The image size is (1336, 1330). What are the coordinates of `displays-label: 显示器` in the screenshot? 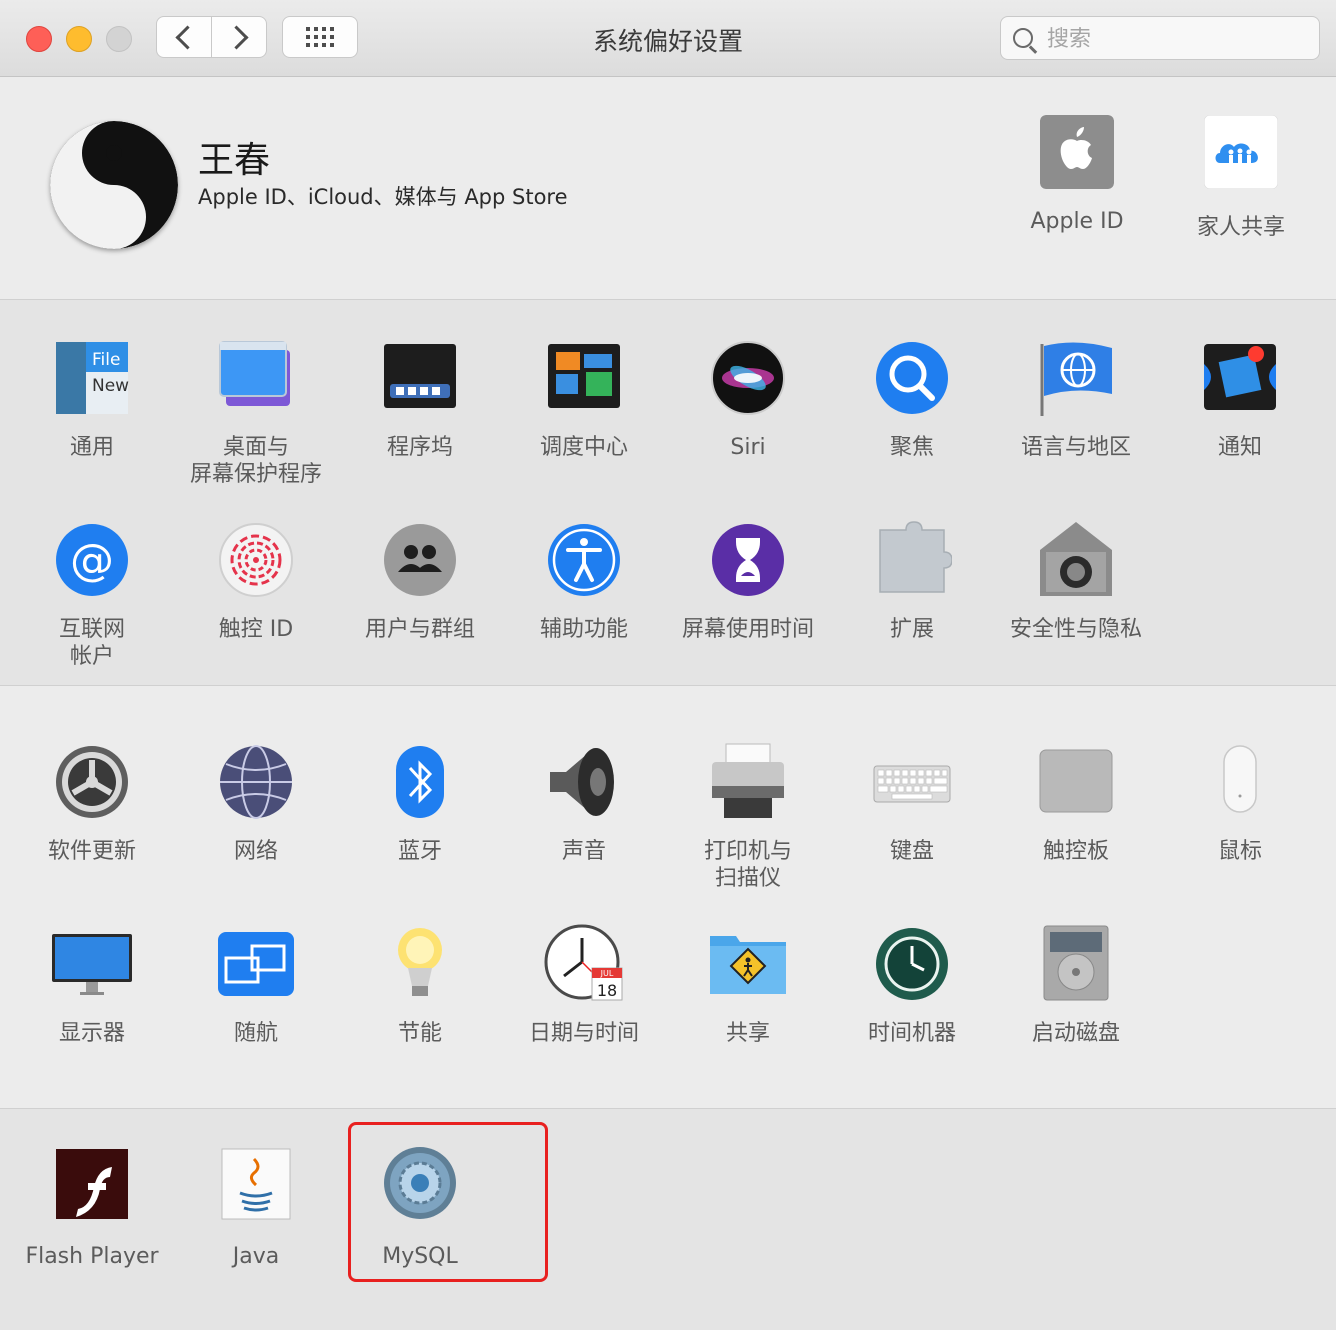 It's located at (91, 1033).